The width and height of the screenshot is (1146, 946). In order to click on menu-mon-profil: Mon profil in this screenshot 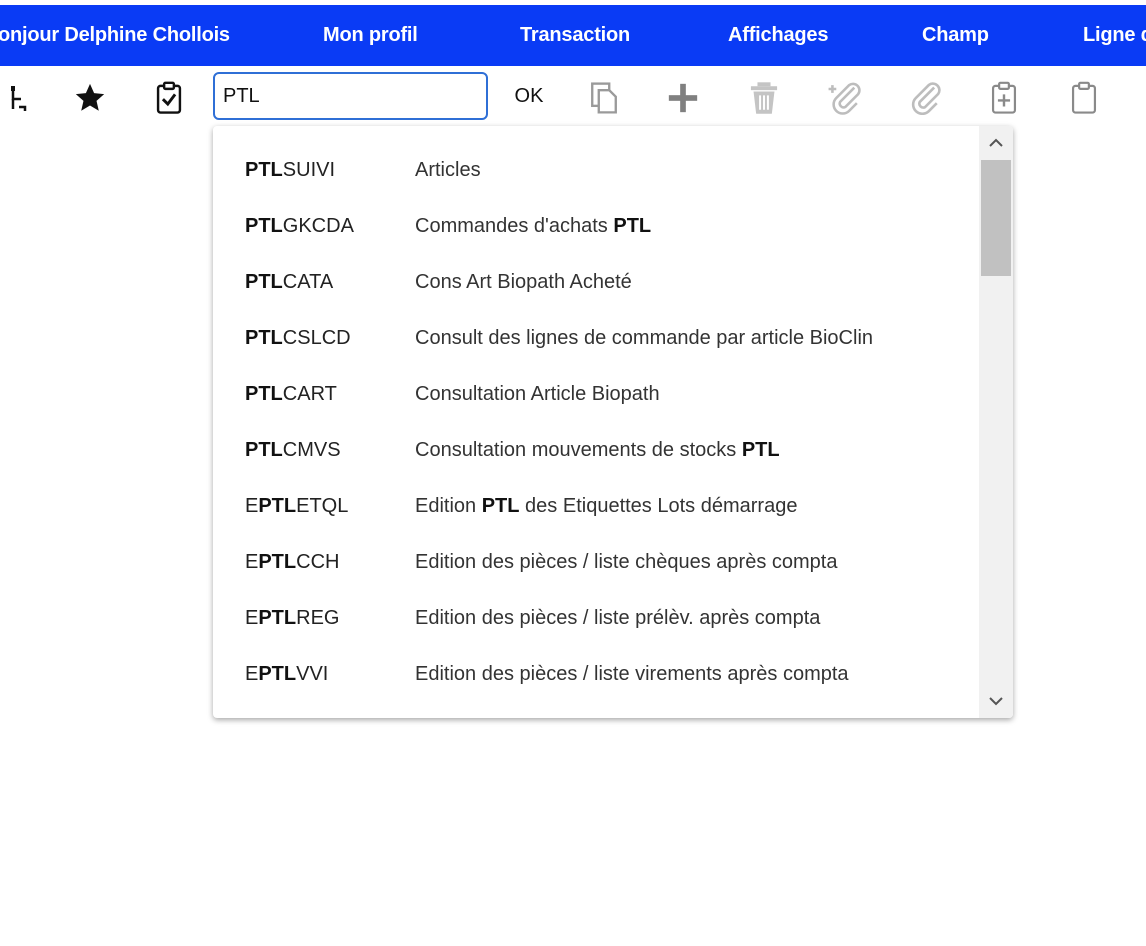, I will do `click(370, 35)`.